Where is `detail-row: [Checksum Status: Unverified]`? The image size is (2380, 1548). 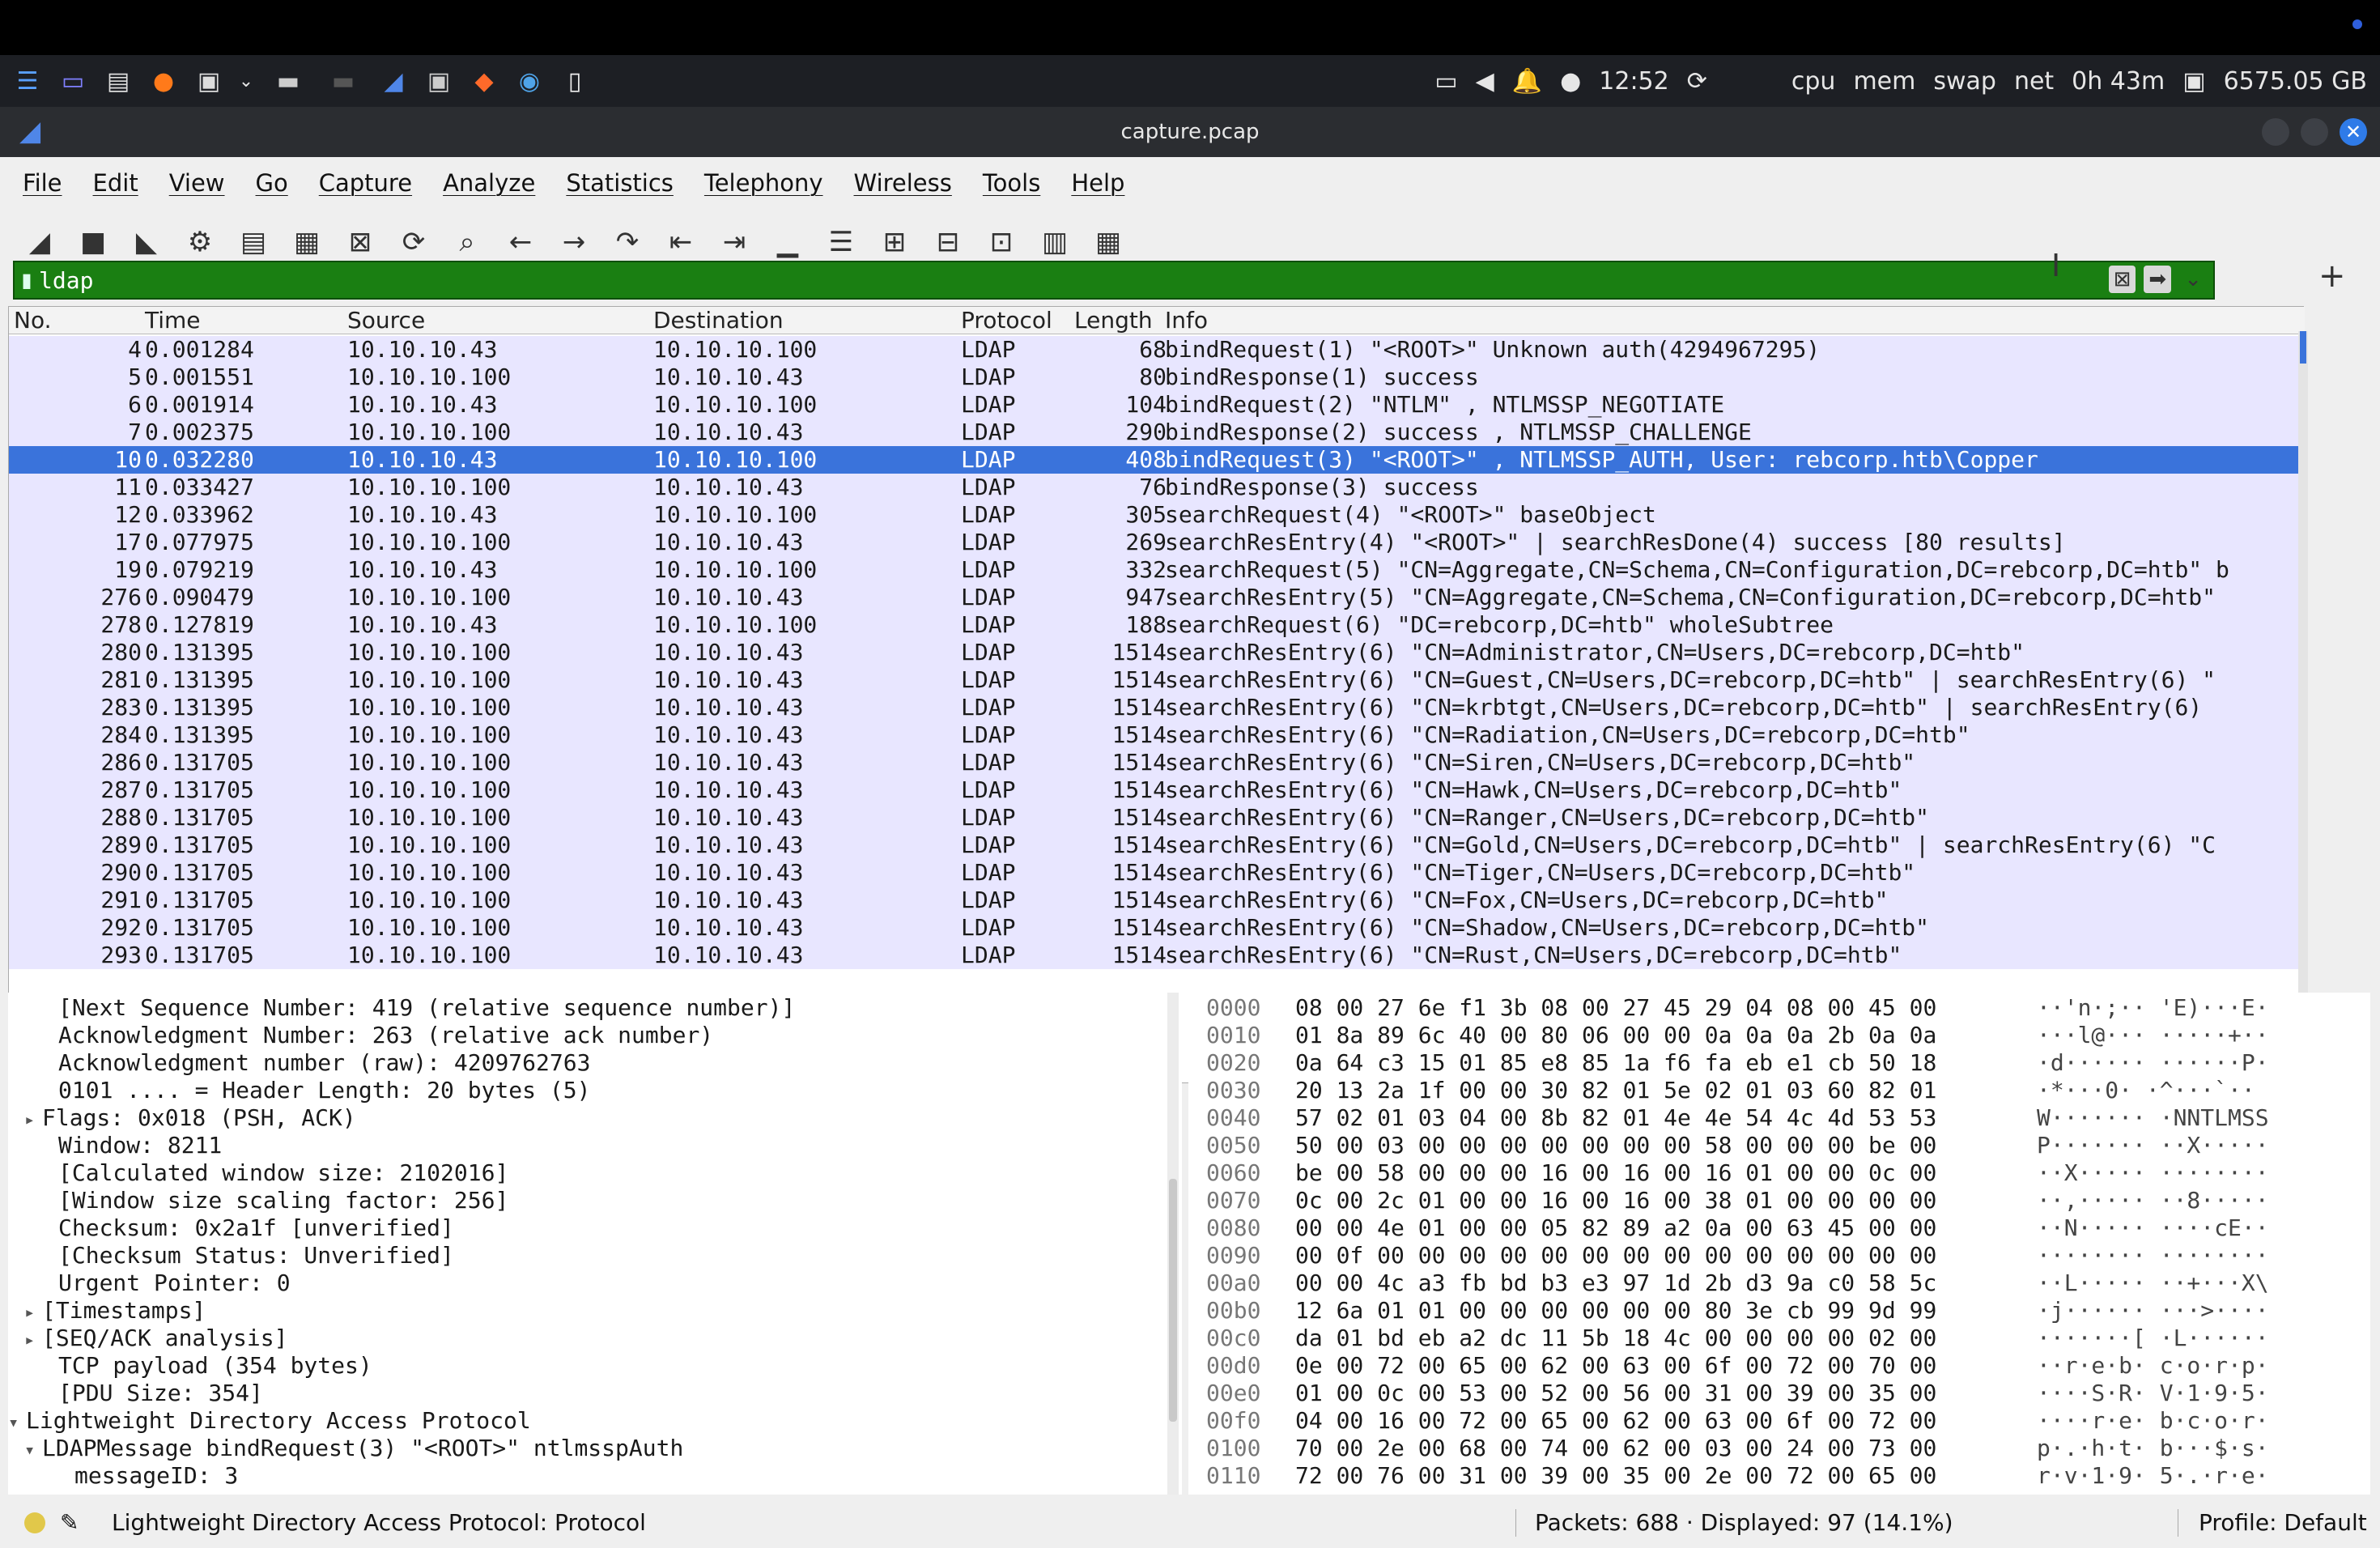 detail-row: [Checksum Status: Unverified] is located at coordinates (231, 1255).